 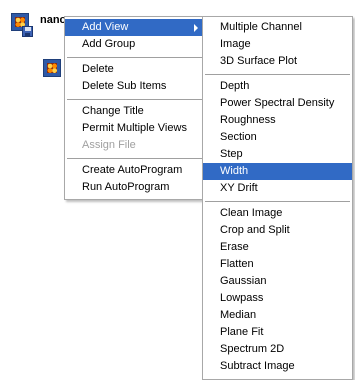 I want to click on menu-item-assign-file: Assign File, so click(x=134, y=145).